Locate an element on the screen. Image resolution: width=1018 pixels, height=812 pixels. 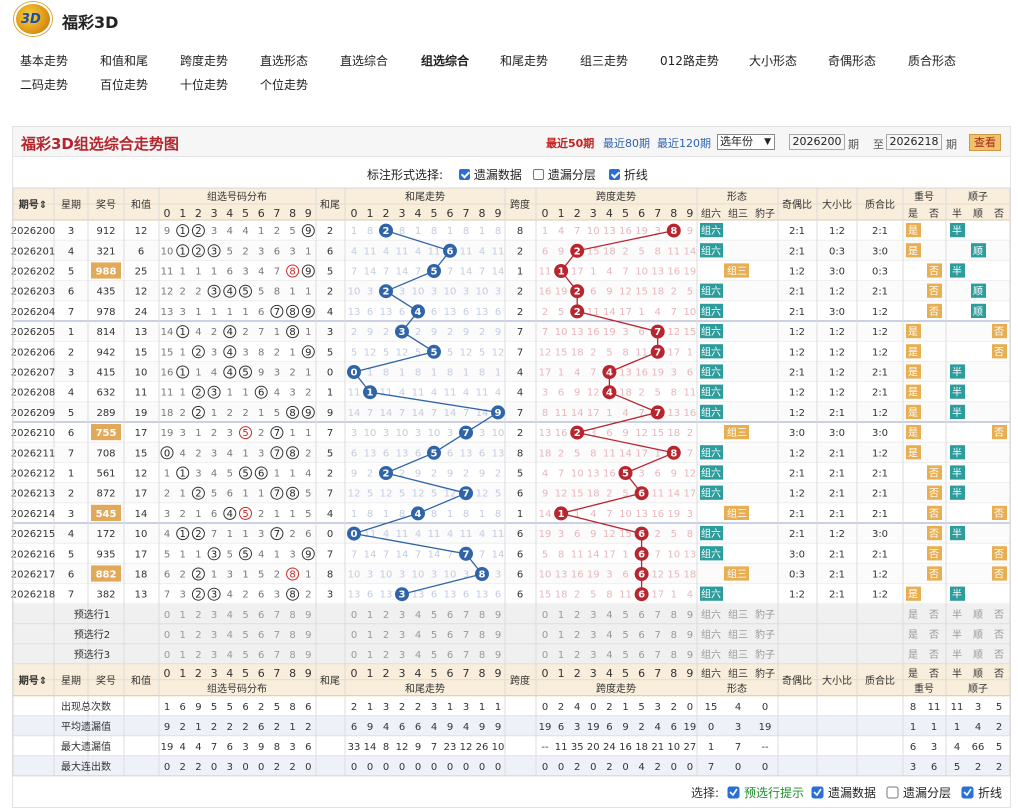
nav-item: 奇偶形态 is located at coordinates (852, 60).